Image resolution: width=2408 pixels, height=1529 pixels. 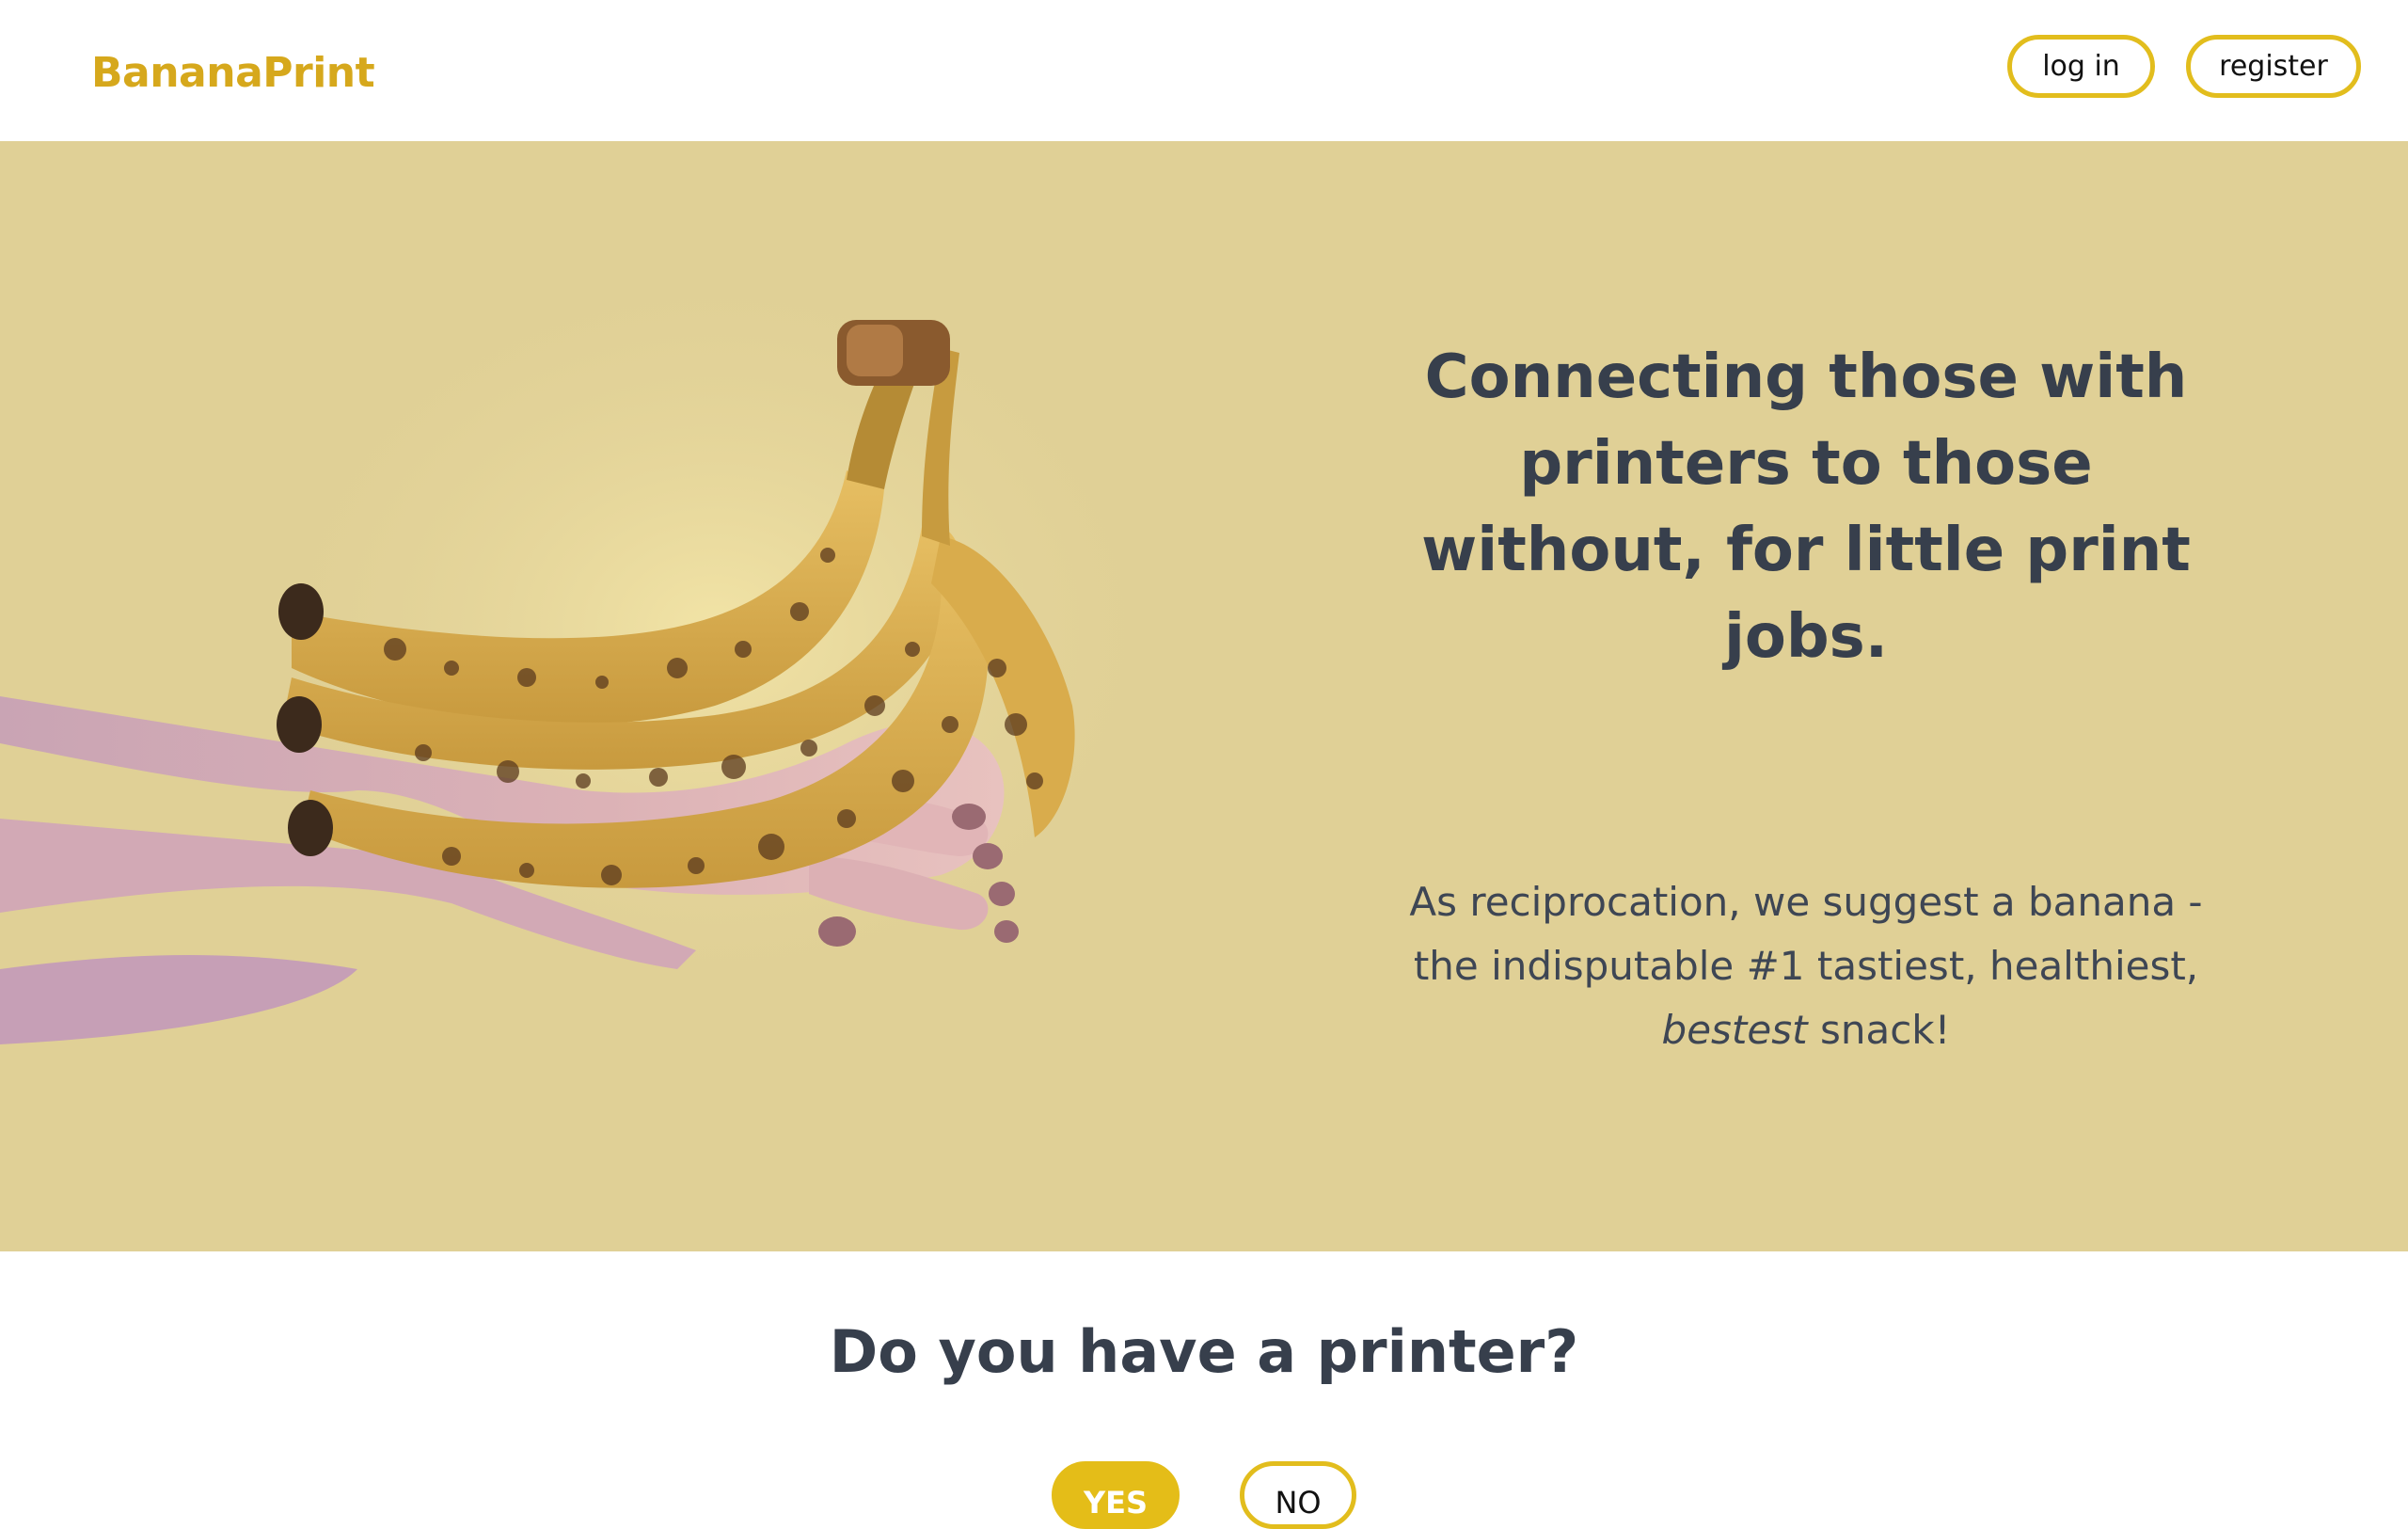 I want to click on hero-subtext-end: snack!, so click(x=1885, y=1030).